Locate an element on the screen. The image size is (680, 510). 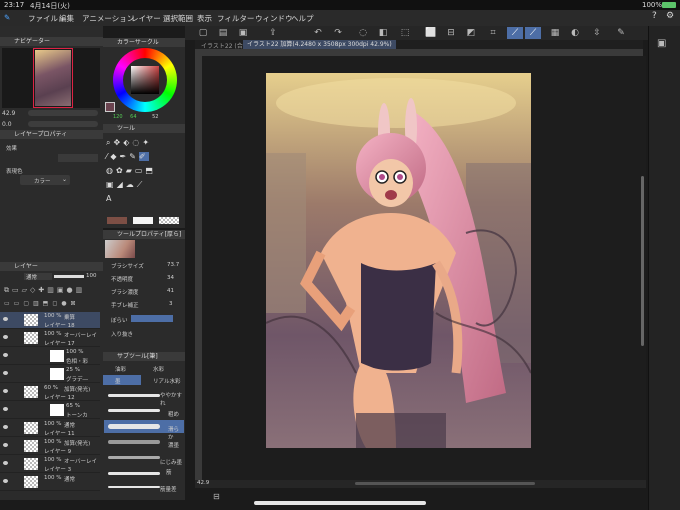
tab-active-document: イラスト22 加算(4.2480 x 3508px 300dpi 42.9%) is located at coordinates (319, 44).